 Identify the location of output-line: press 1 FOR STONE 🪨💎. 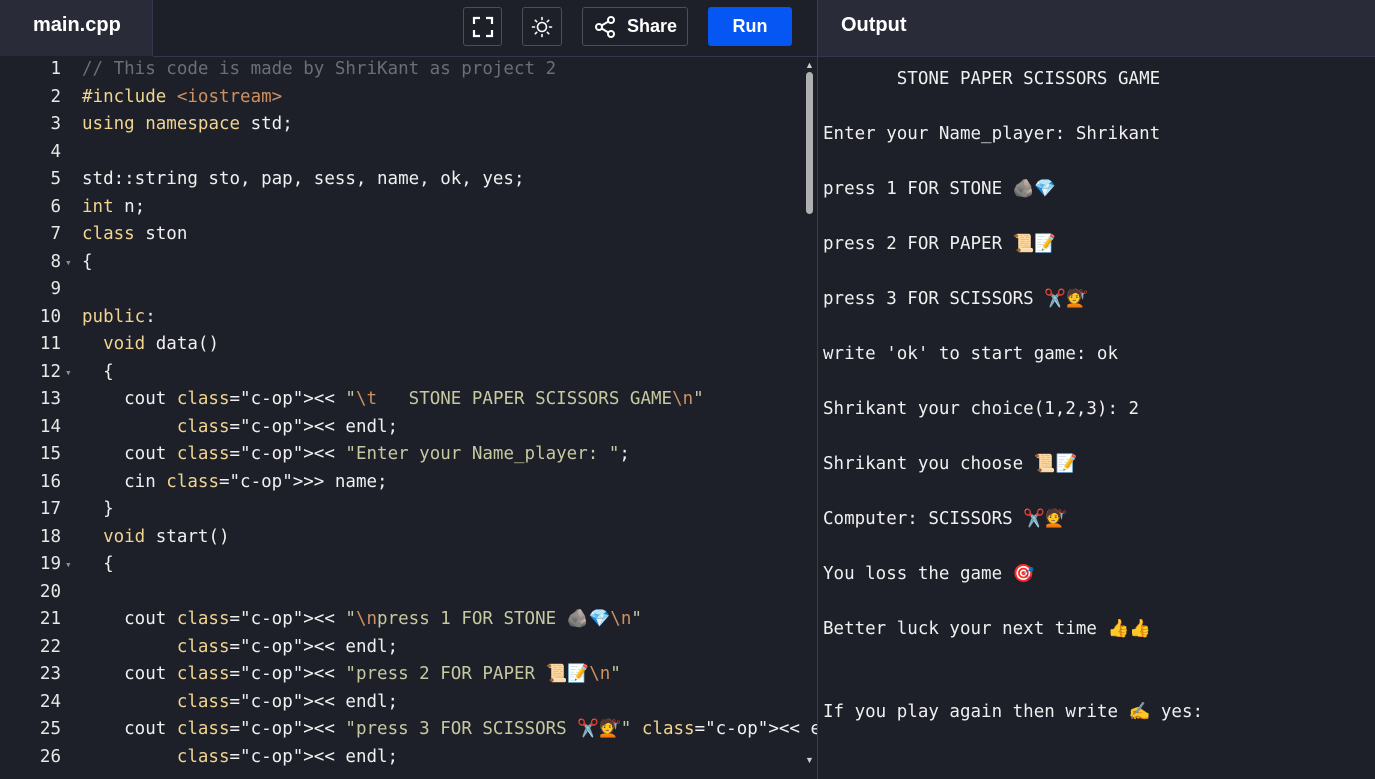
(940, 189).